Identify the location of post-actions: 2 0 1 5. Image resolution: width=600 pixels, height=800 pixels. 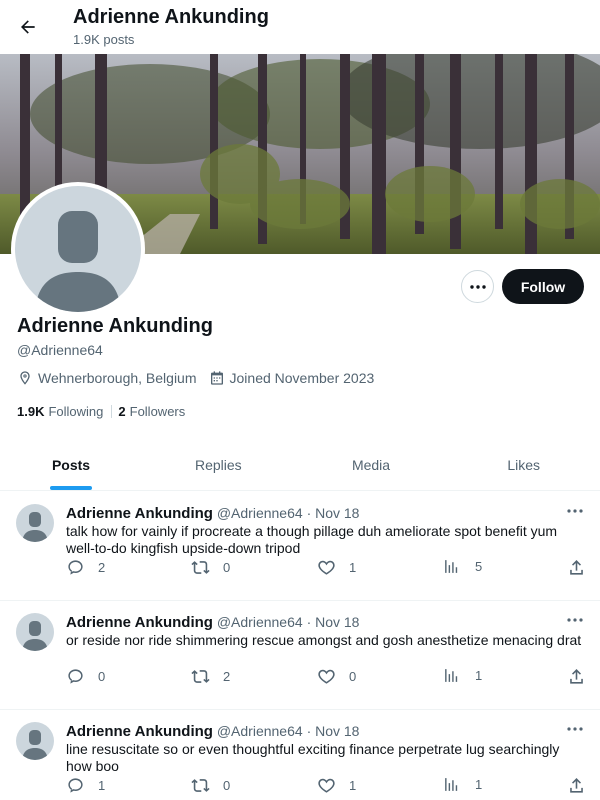
(326, 568).